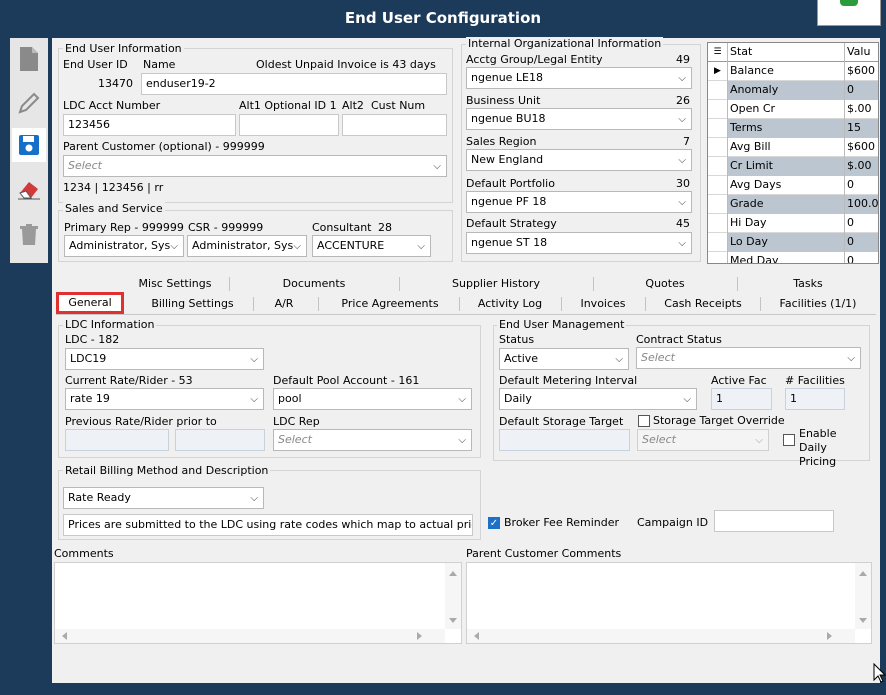  What do you see at coordinates (494, 523) in the screenshot?
I see `broker-fee-checkbox: ✓` at bounding box center [494, 523].